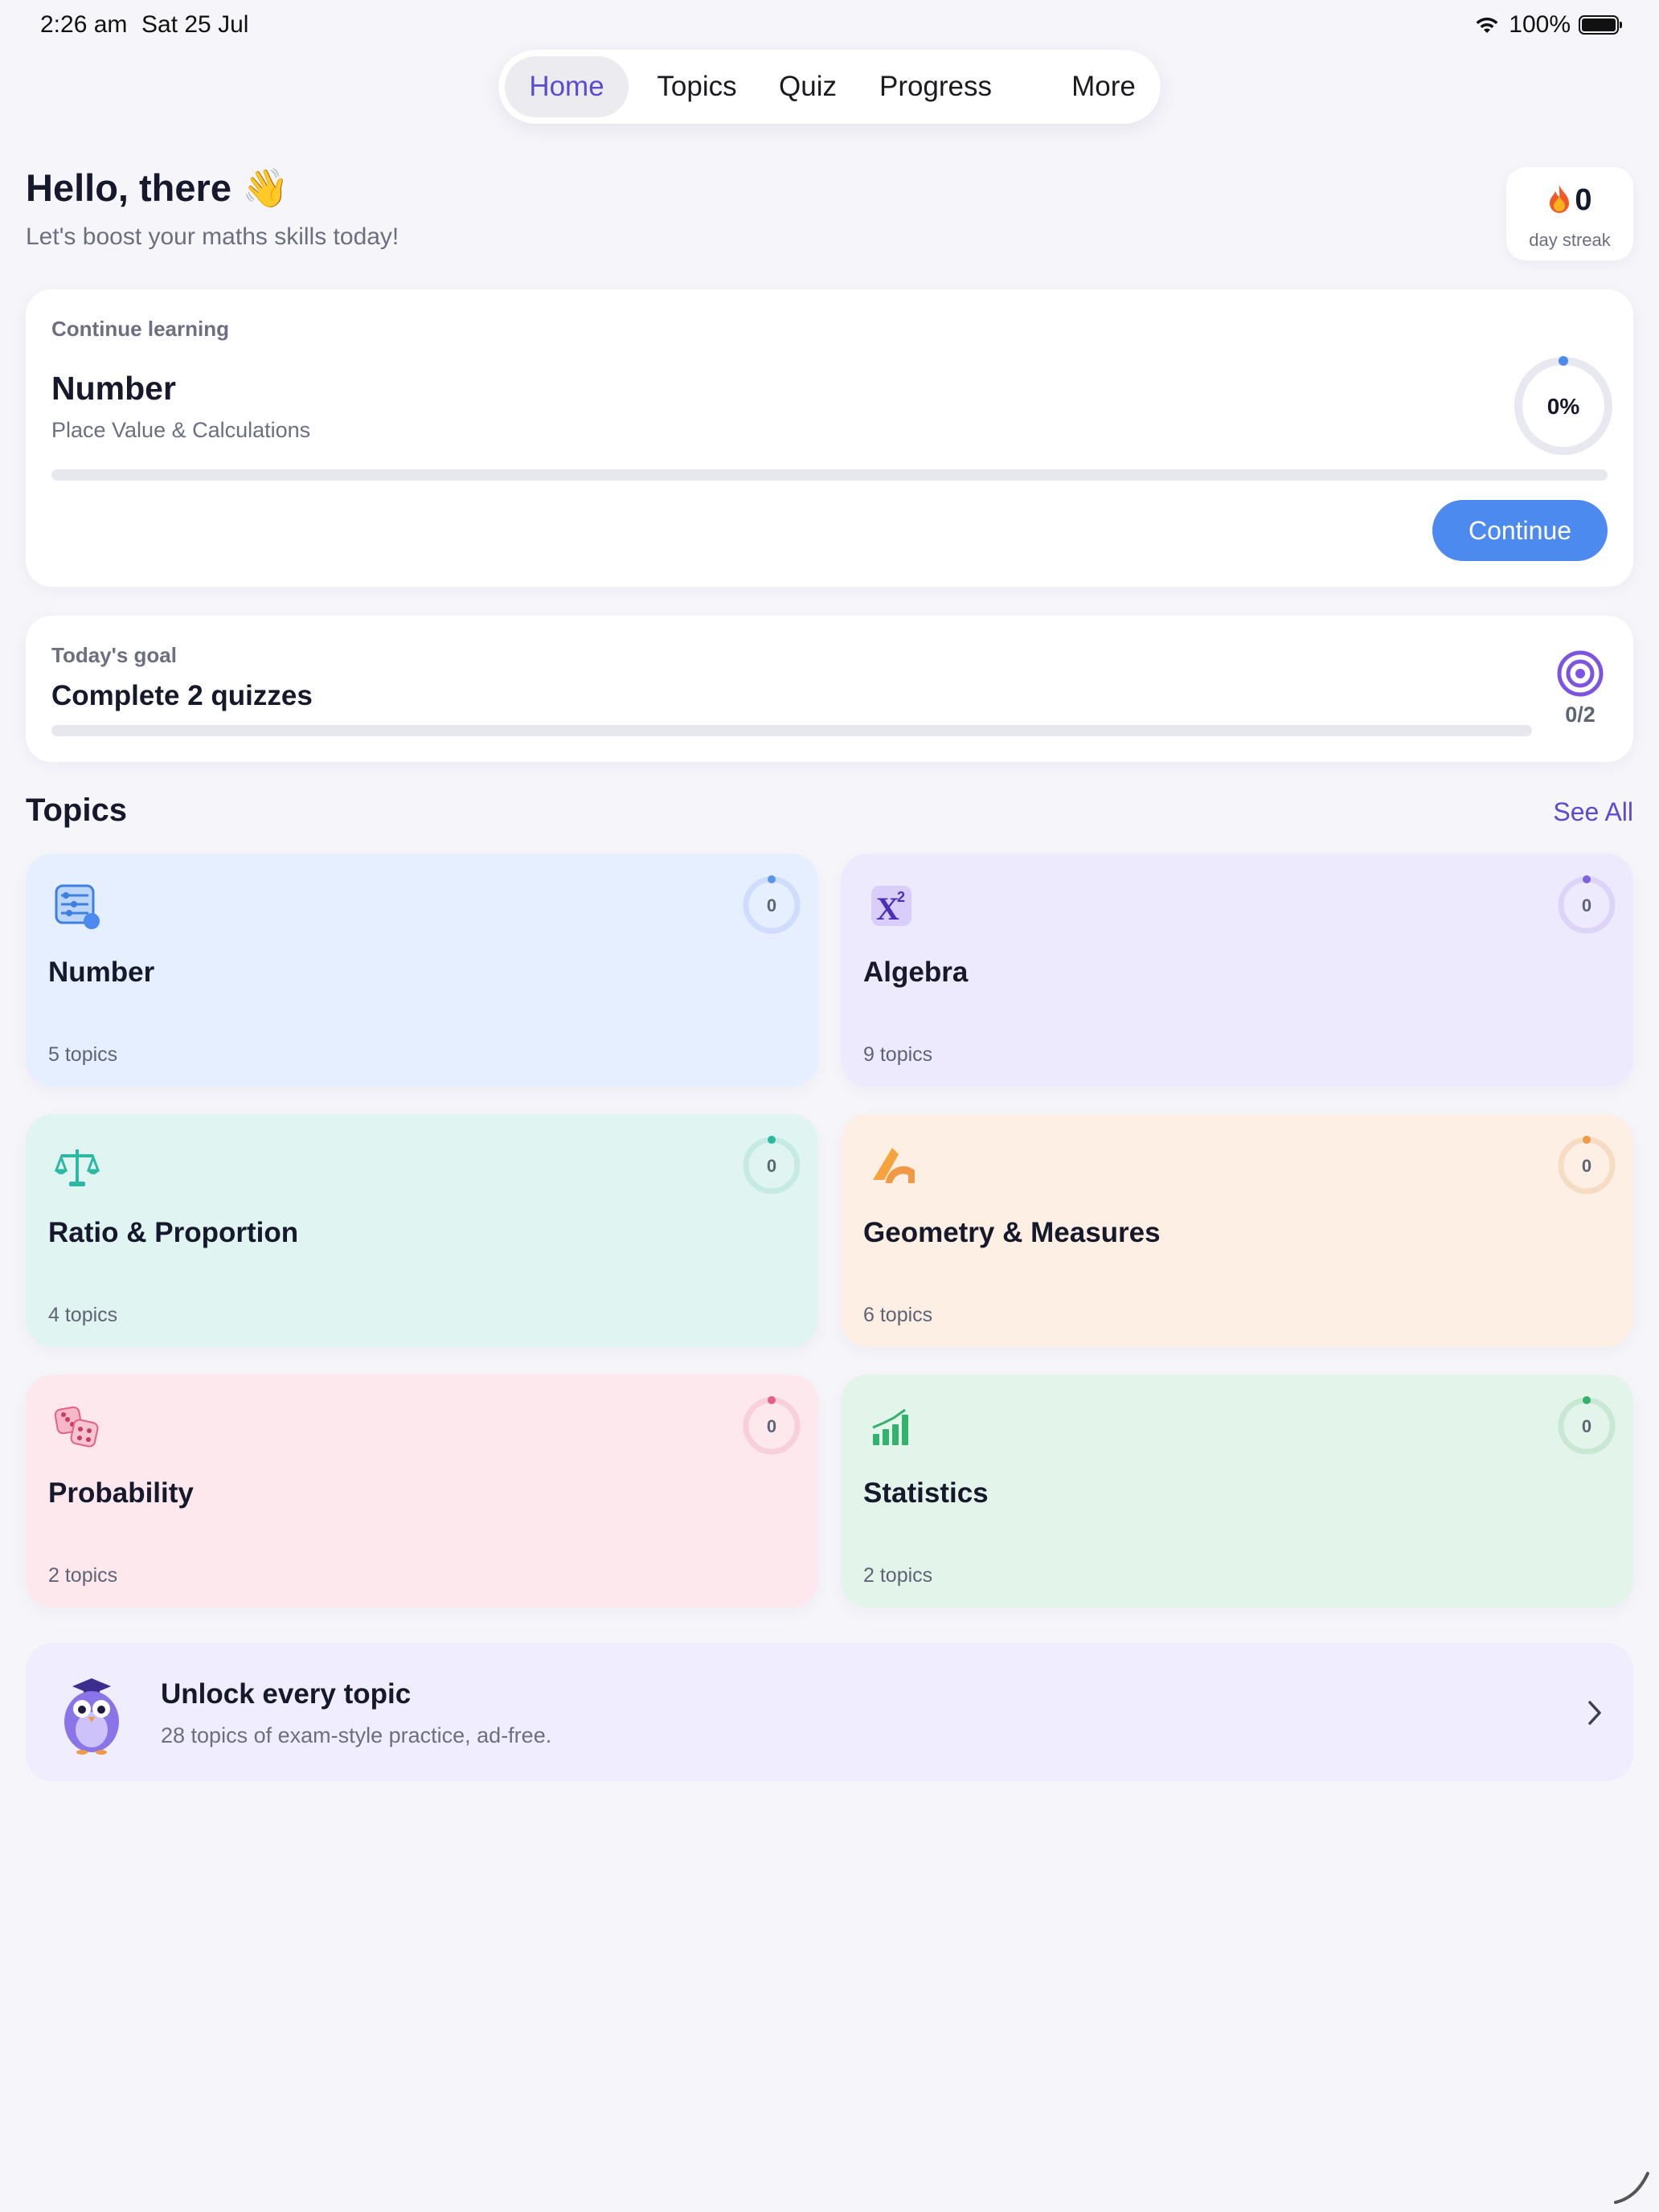 The height and width of the screenshot is (2212, 1659). What do you see at coordinates (121, 1493) in the screenshot?
I see `topic-name: Probability` at bounding box center [121, 1493].